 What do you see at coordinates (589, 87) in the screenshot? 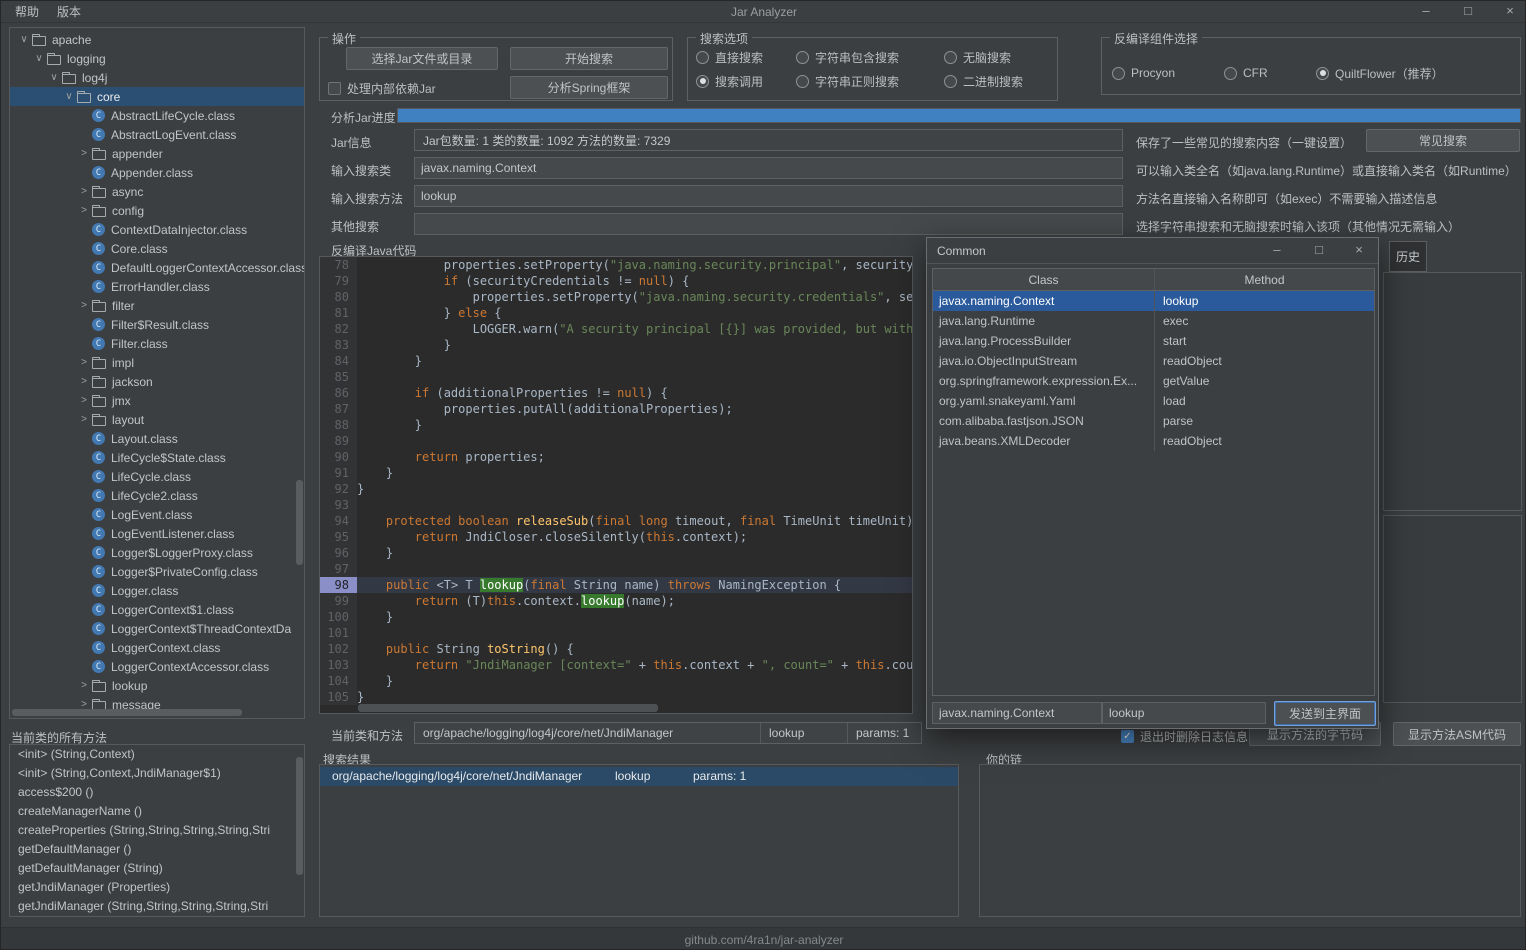
I see `analyze-spring-button: 分析Spring框架` at bounding box center [589, 87].